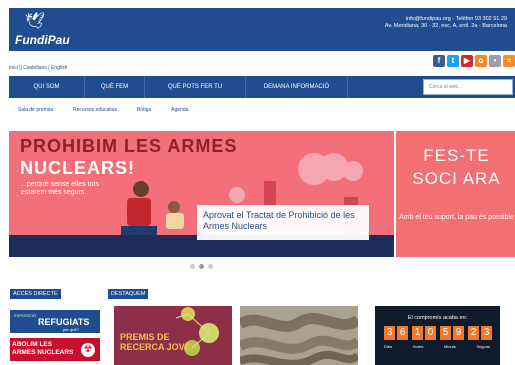  Describe the element at coordinates (438, 333) in the screenshot. I see `countdown-digits: 36105923` at that location.